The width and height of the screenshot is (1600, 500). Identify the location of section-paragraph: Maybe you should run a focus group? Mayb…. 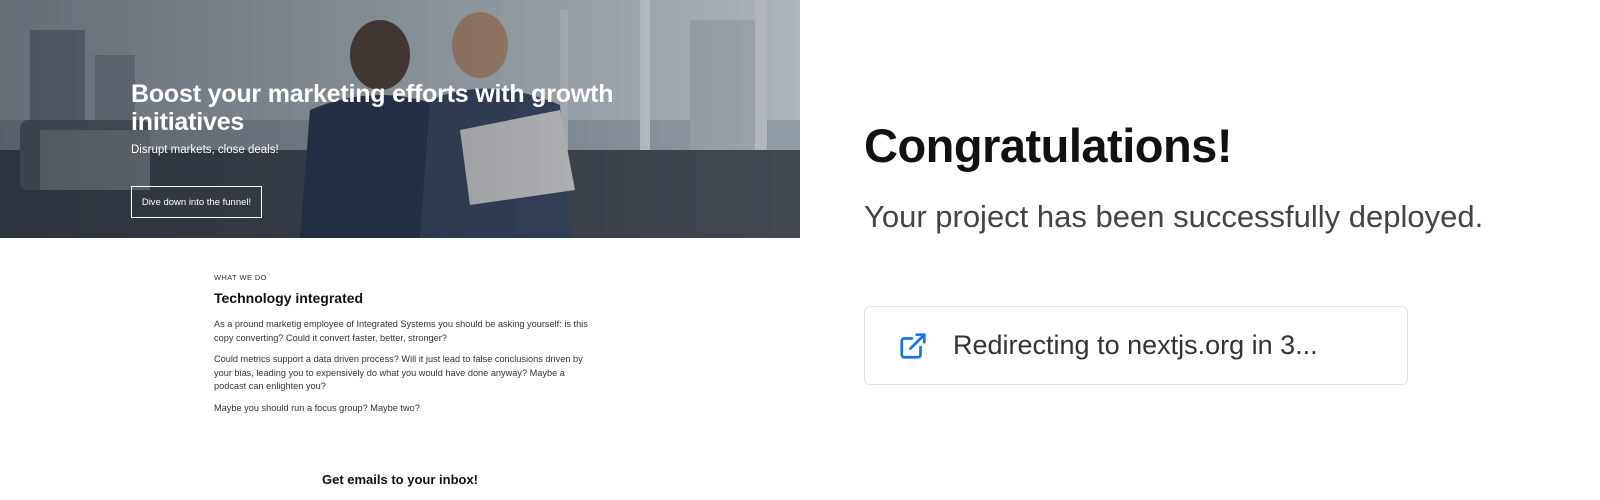
(317, 407).